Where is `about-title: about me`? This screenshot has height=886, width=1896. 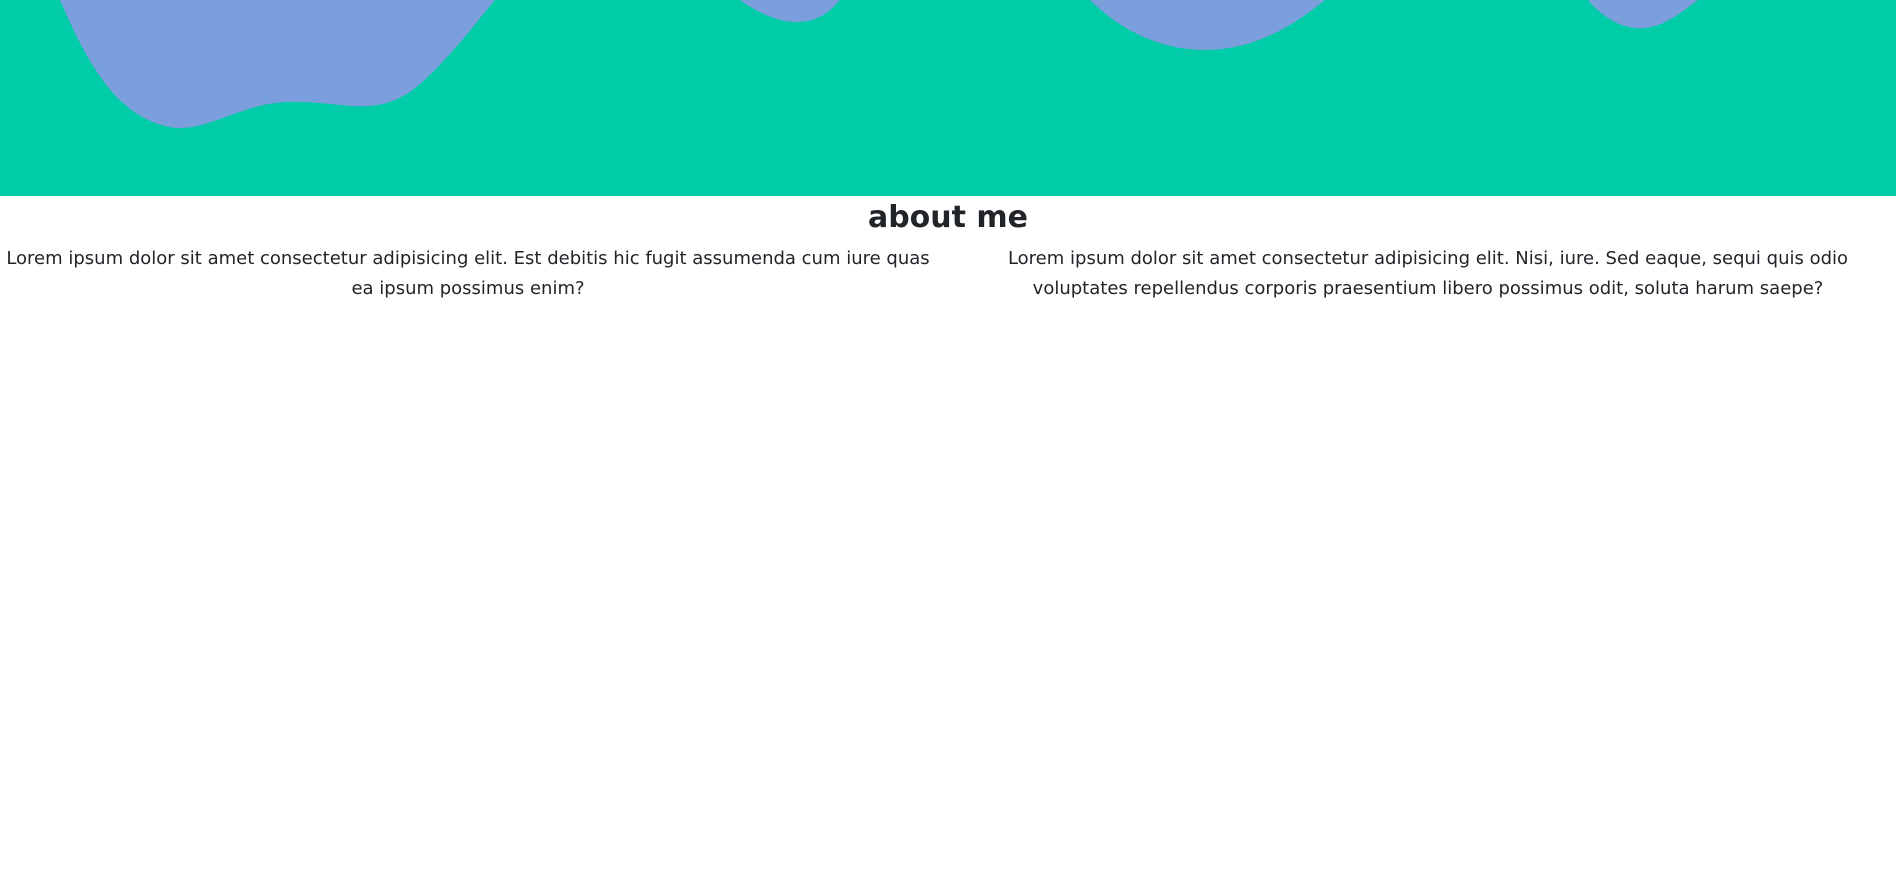
about-title: about me is located at coordinates (948, 217).